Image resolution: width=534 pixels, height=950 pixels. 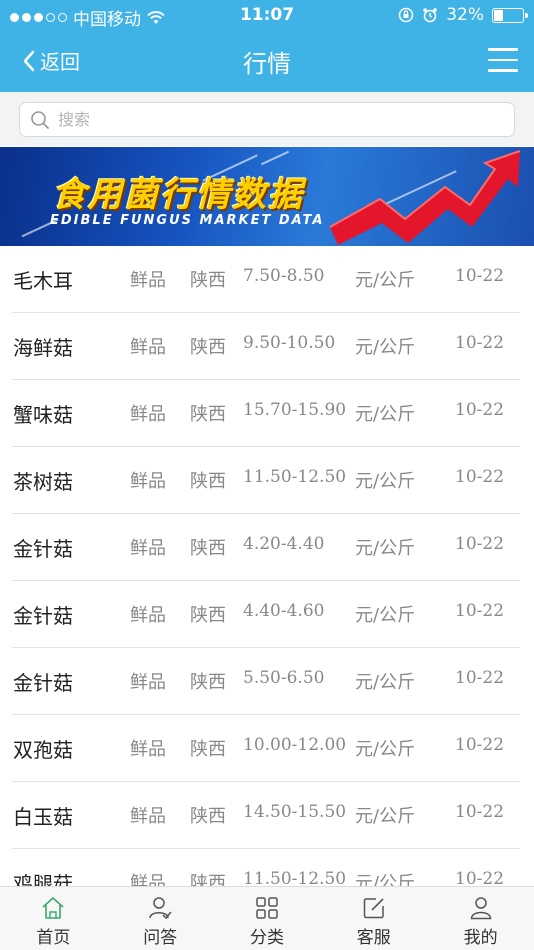 I want to click on price-range: 9.50-10.50, so click(x=289, y=343).